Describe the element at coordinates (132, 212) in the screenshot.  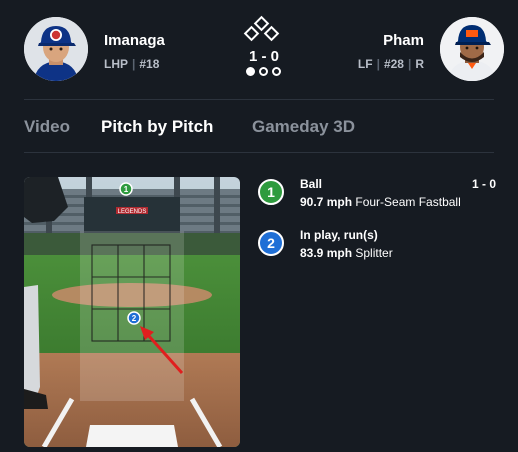
I see `legends-board-text: LEGENDS` at that location.